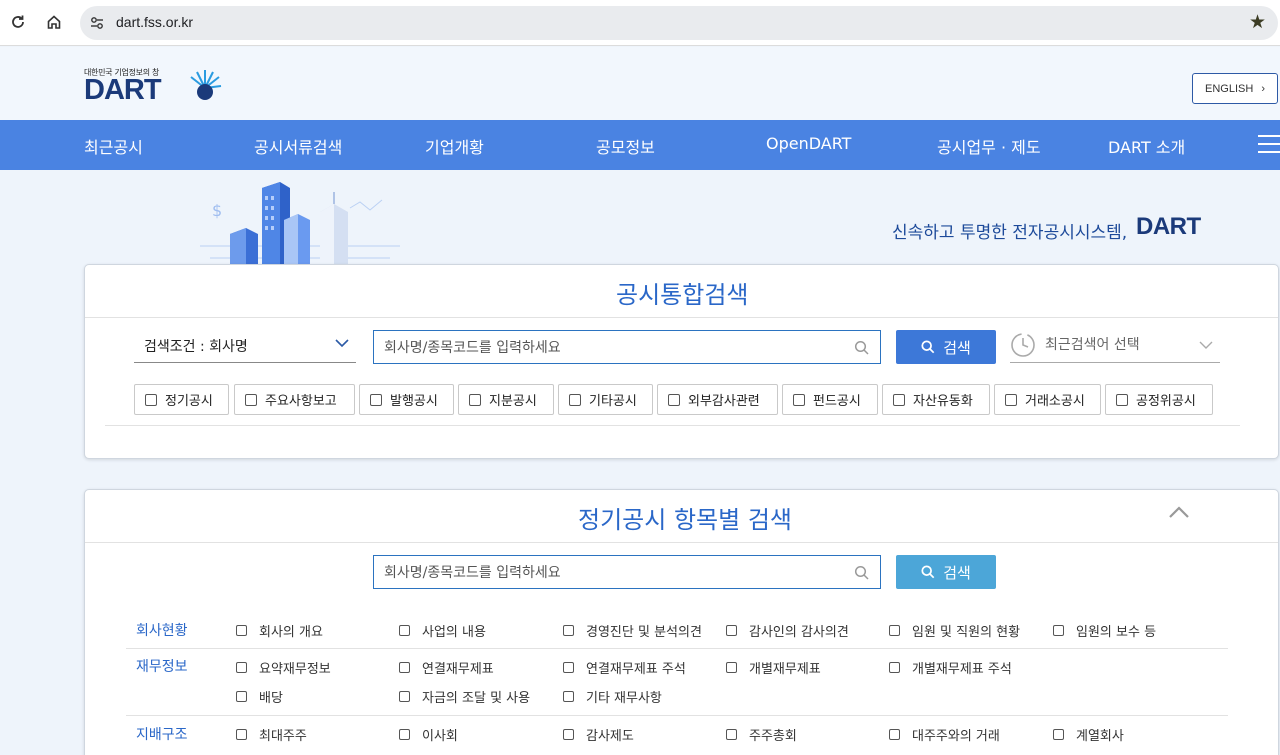  I want to click on search-icon, so click(928, 347).